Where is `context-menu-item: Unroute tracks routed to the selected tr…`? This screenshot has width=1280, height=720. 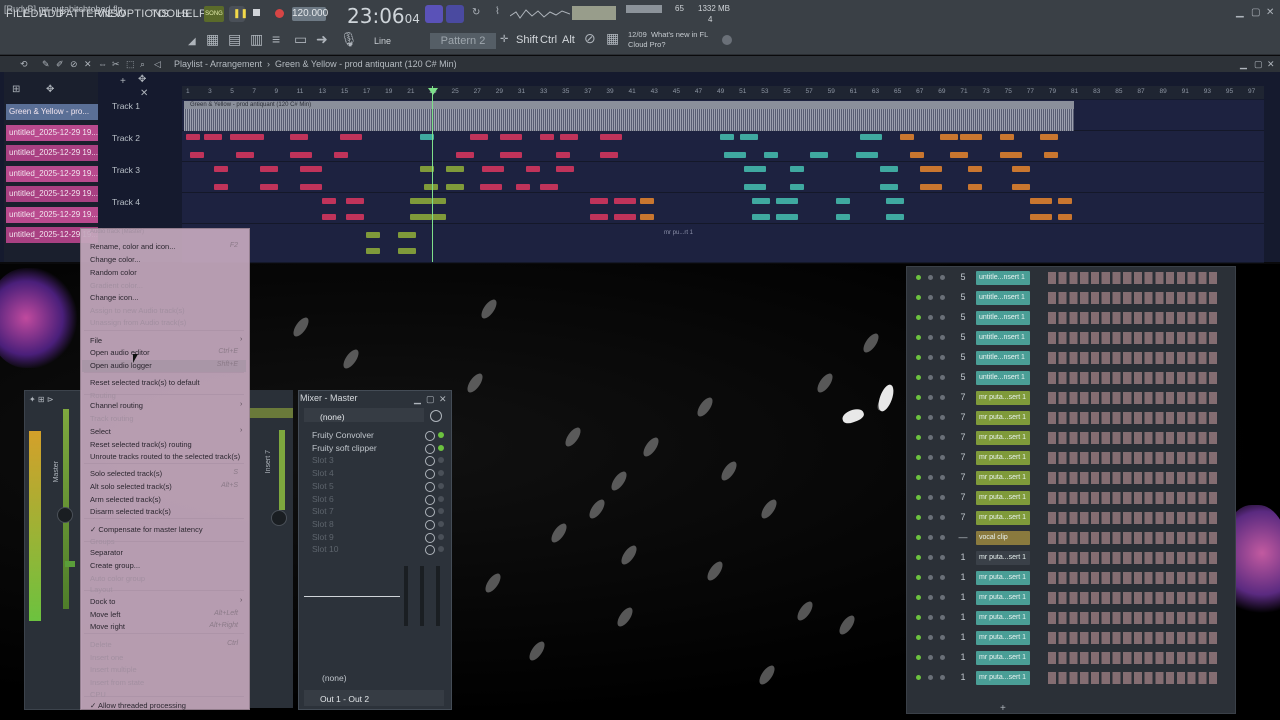 context-menu-item: Unroute tracks routed to the selected tr… is located at coordinates (165, 456).